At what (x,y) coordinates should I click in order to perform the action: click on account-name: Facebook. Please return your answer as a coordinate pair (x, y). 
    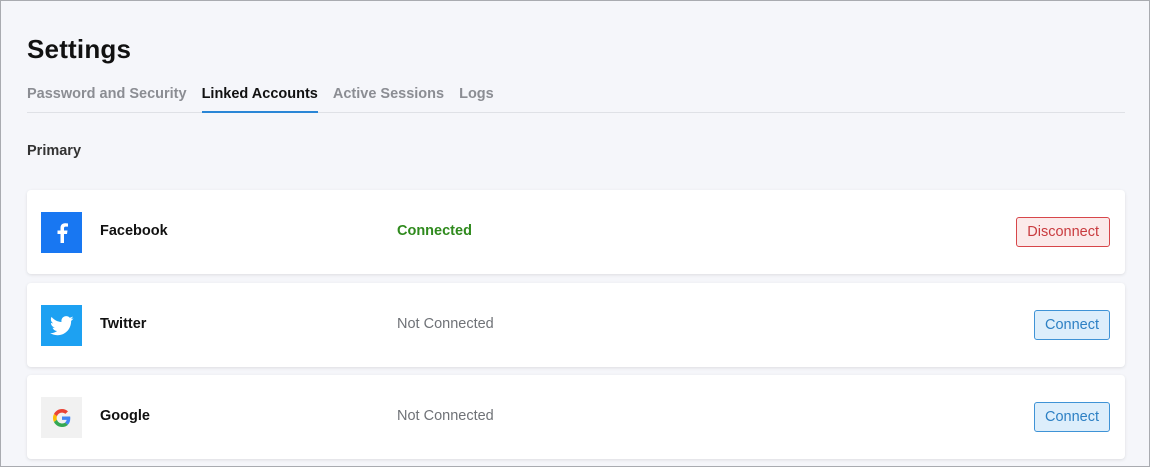
    Looking at the image, I should click on (134, 231).